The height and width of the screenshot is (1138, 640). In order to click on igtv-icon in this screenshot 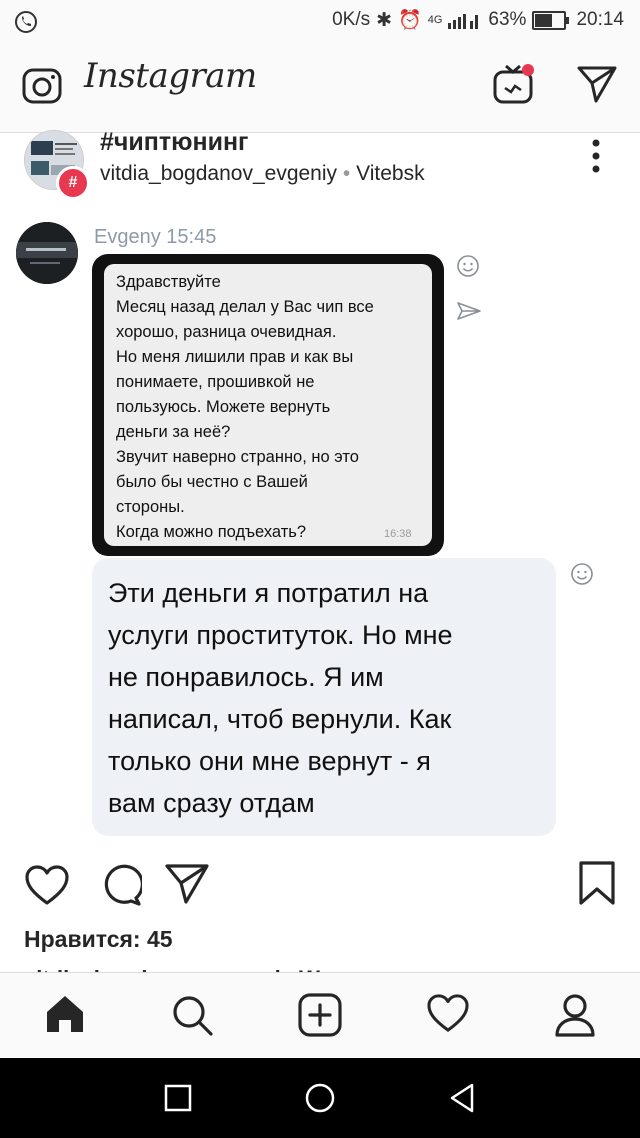, I will do `click(514, 84)`.